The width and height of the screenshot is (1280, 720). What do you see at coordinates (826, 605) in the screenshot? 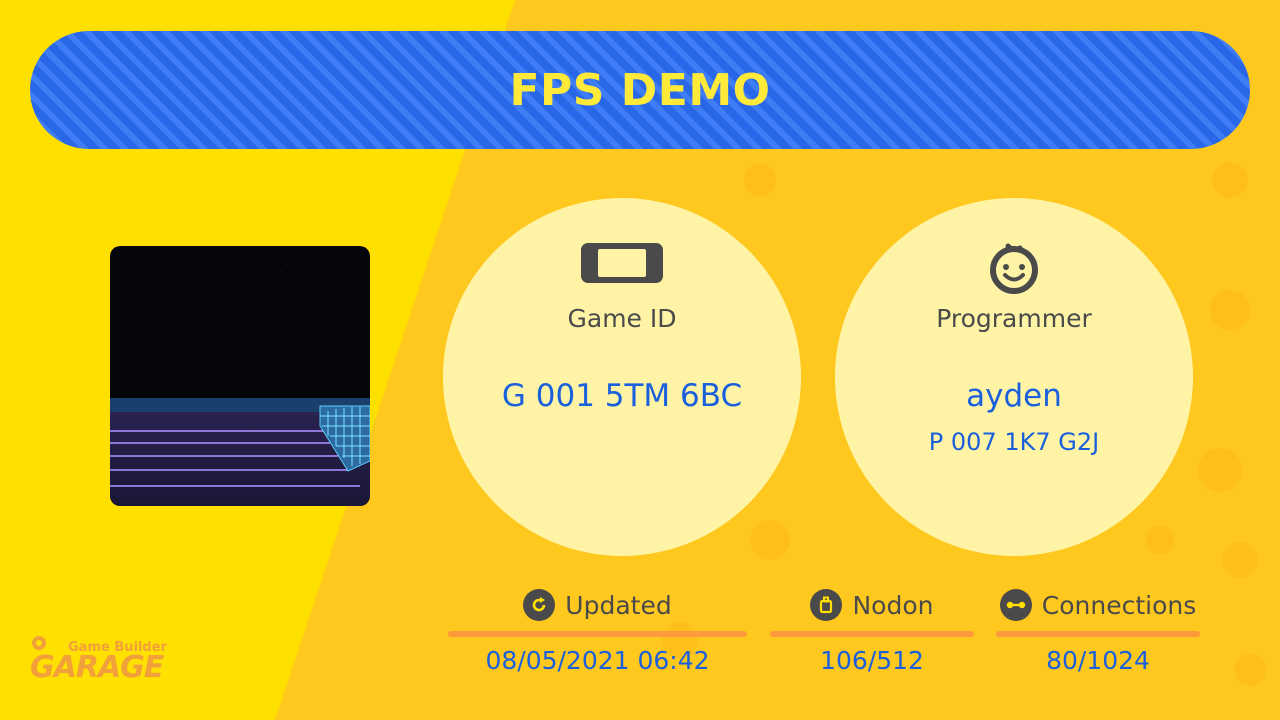
I see `nodon-icon` at bounding box center [826, 605].